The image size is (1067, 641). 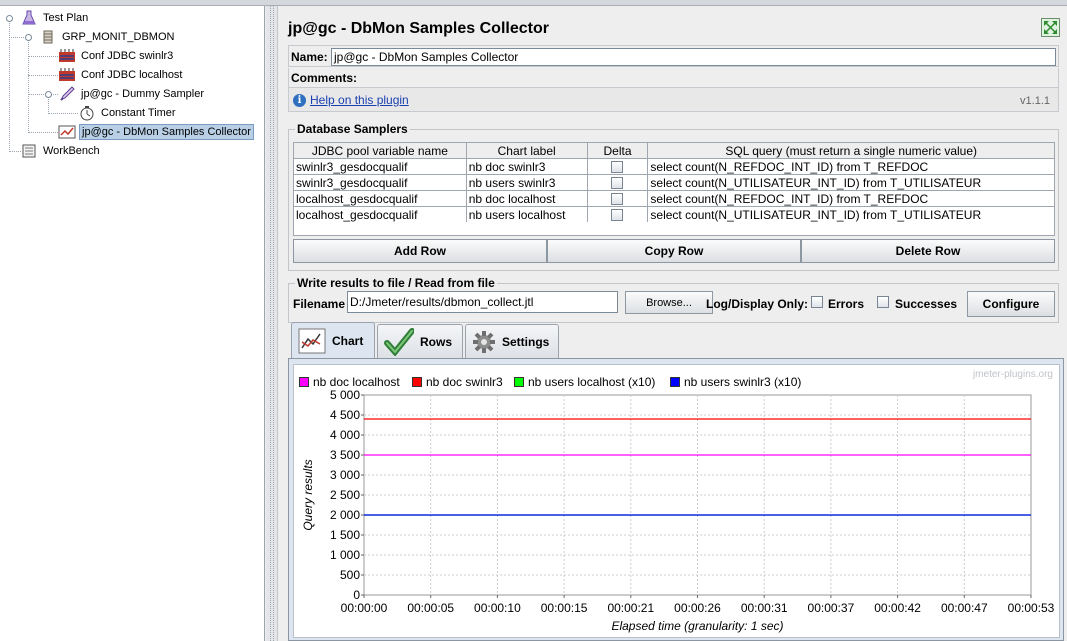 What do you see at coordinates (345, 535) in the screenshot?
I see `y-tick-label: 1 500` at bounding box center [345, 535].